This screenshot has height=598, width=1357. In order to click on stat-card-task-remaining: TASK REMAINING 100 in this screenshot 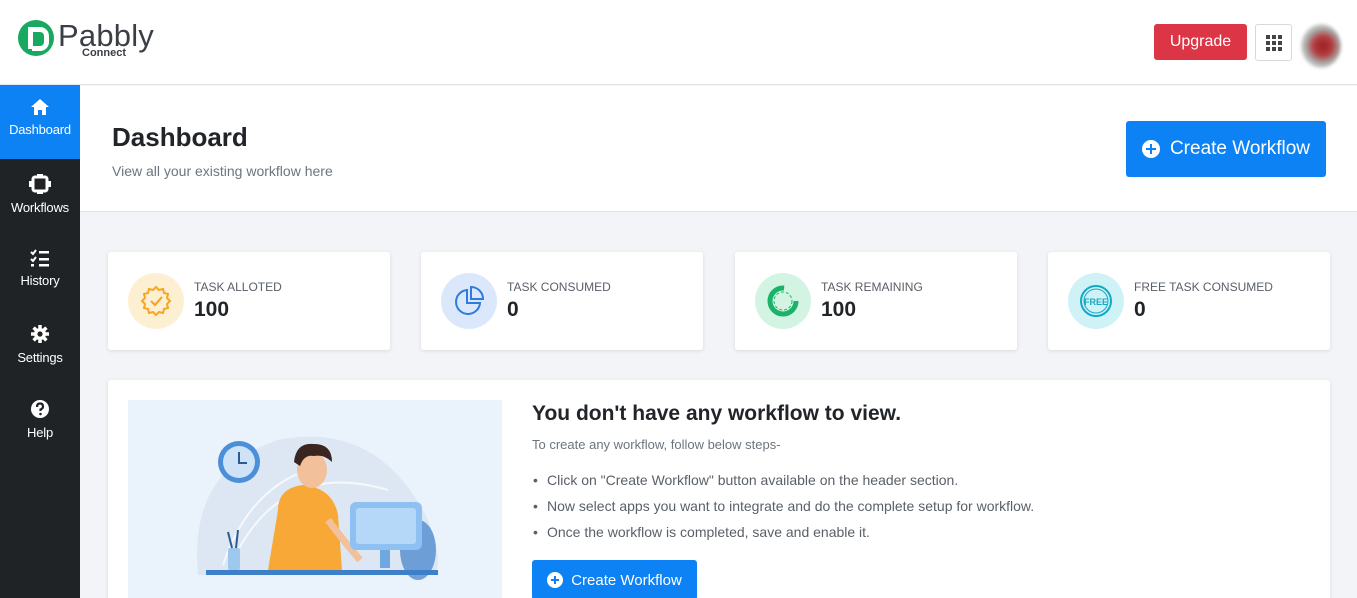, I will do `click(876, 301)`.